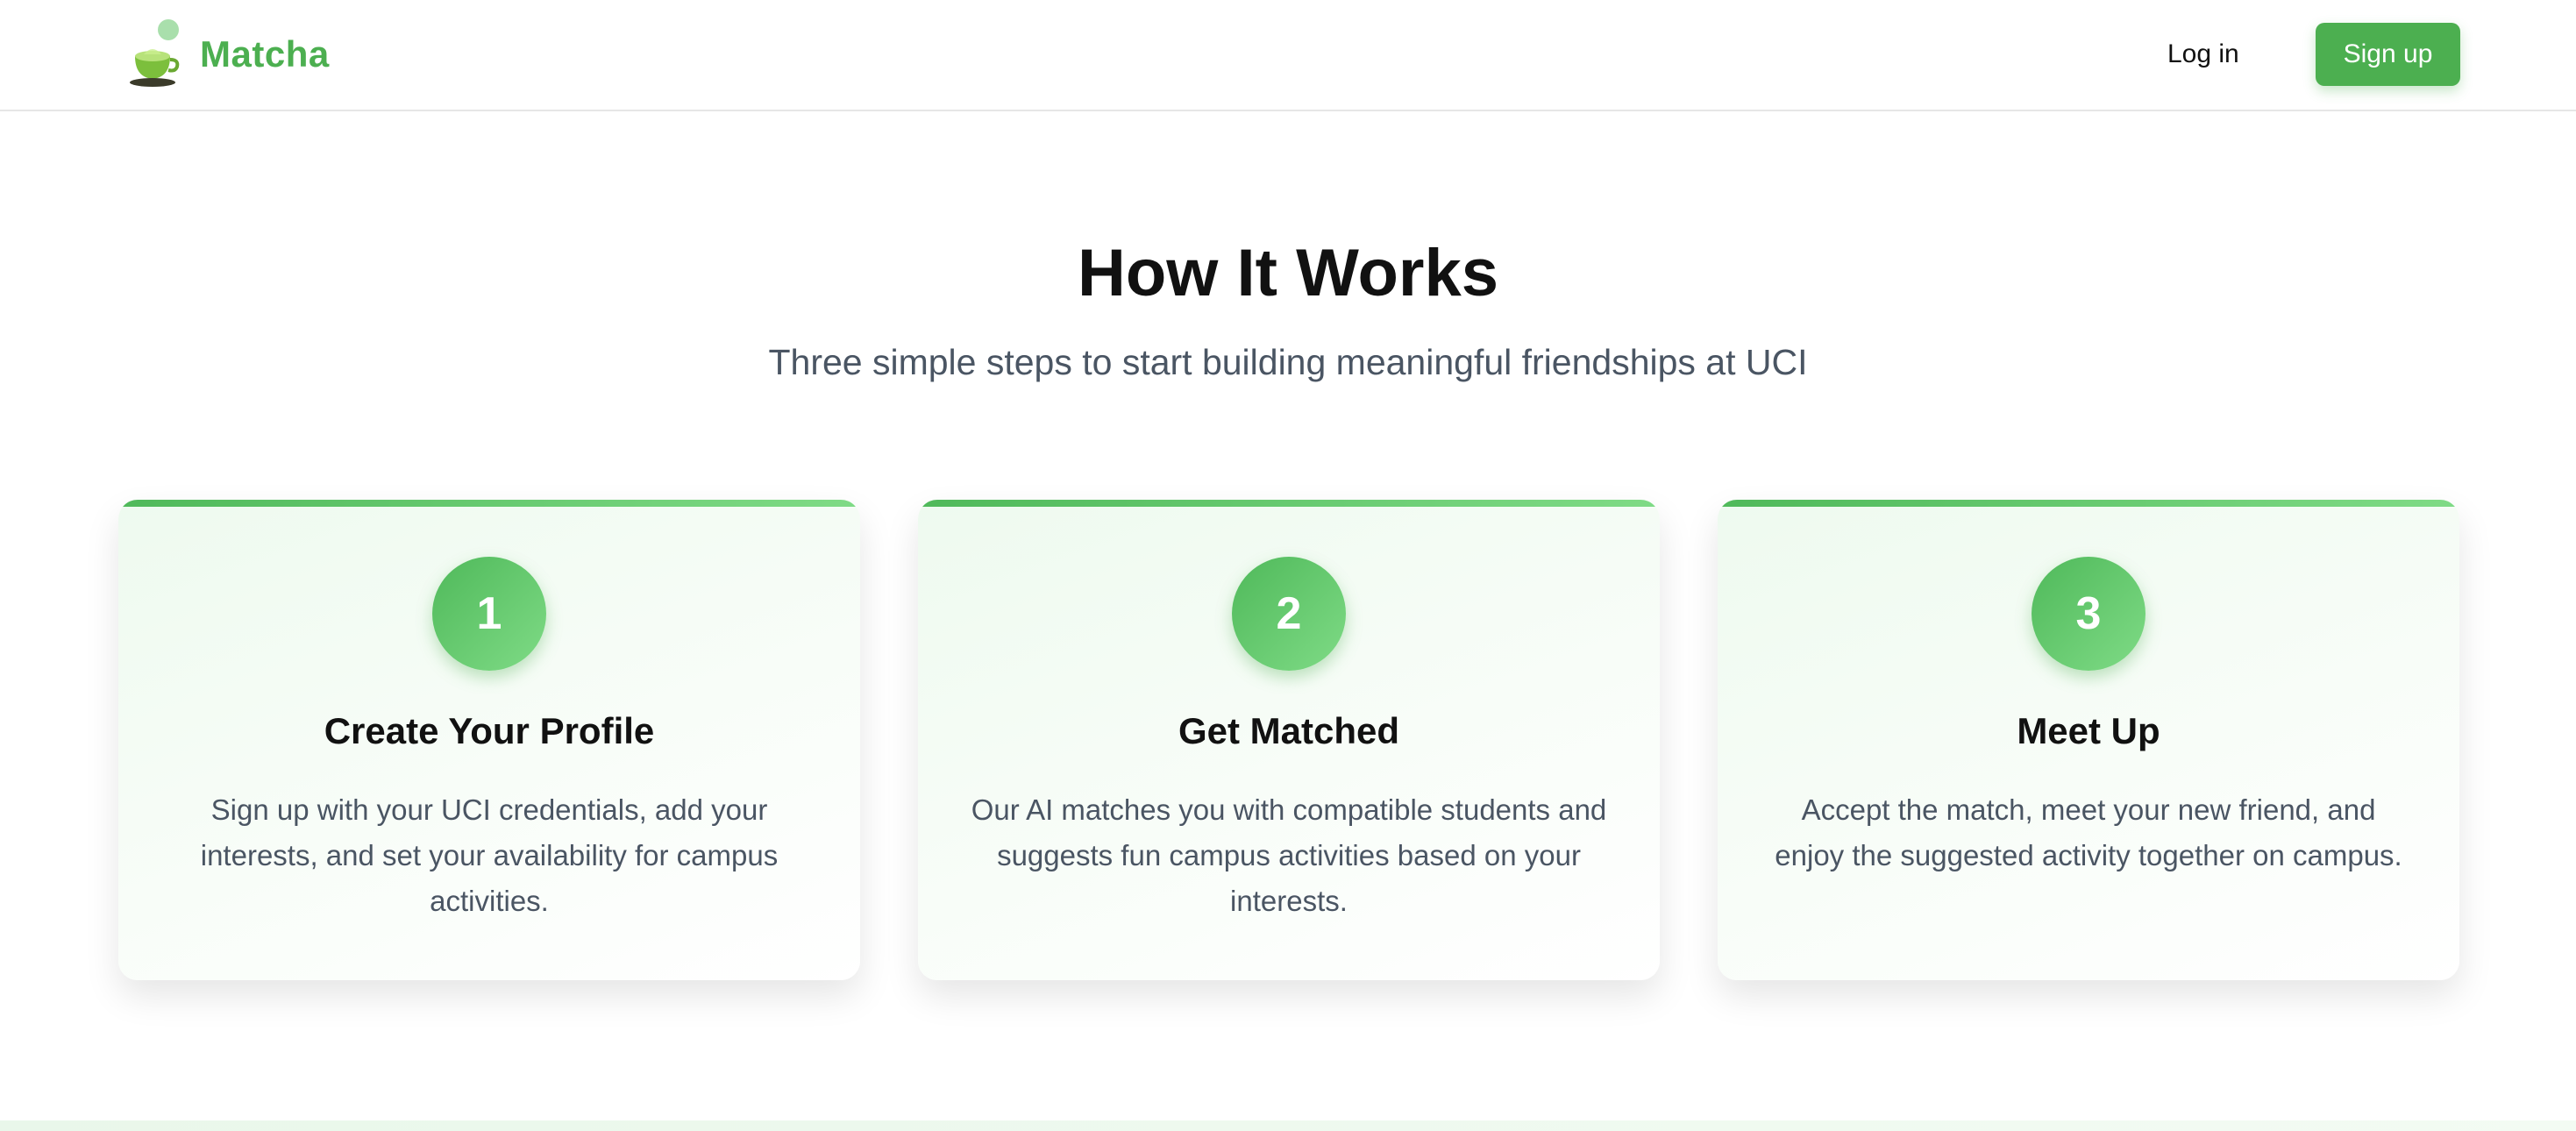 The image size is (2576, 1131). What do you see at coordinates (489, 730) in the screenshot?
I see `step-title: Create Your Profile` at bounding box center [489, 730].